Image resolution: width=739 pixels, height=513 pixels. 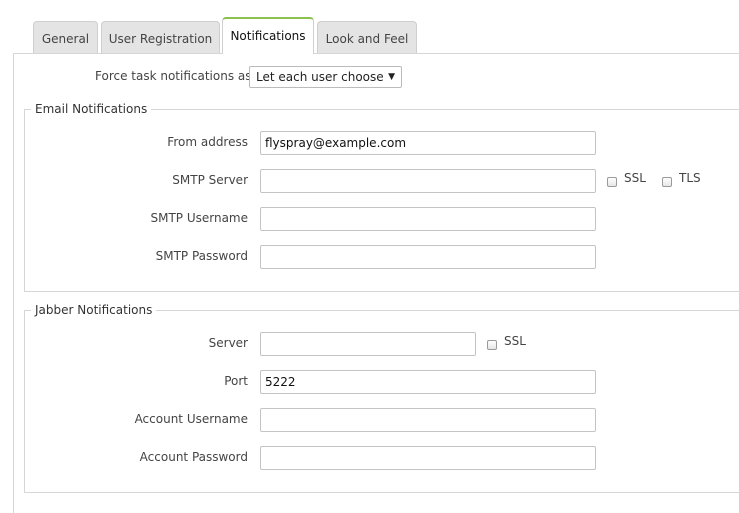 I want to click on jabber-notifications-legend: Jabber Notifications, so click(x=94, y=310).